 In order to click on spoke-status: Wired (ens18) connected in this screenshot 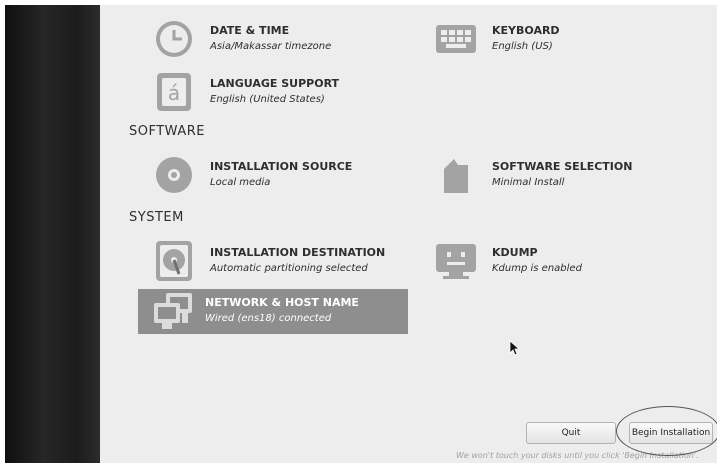, I will do `click(268, 318)`.